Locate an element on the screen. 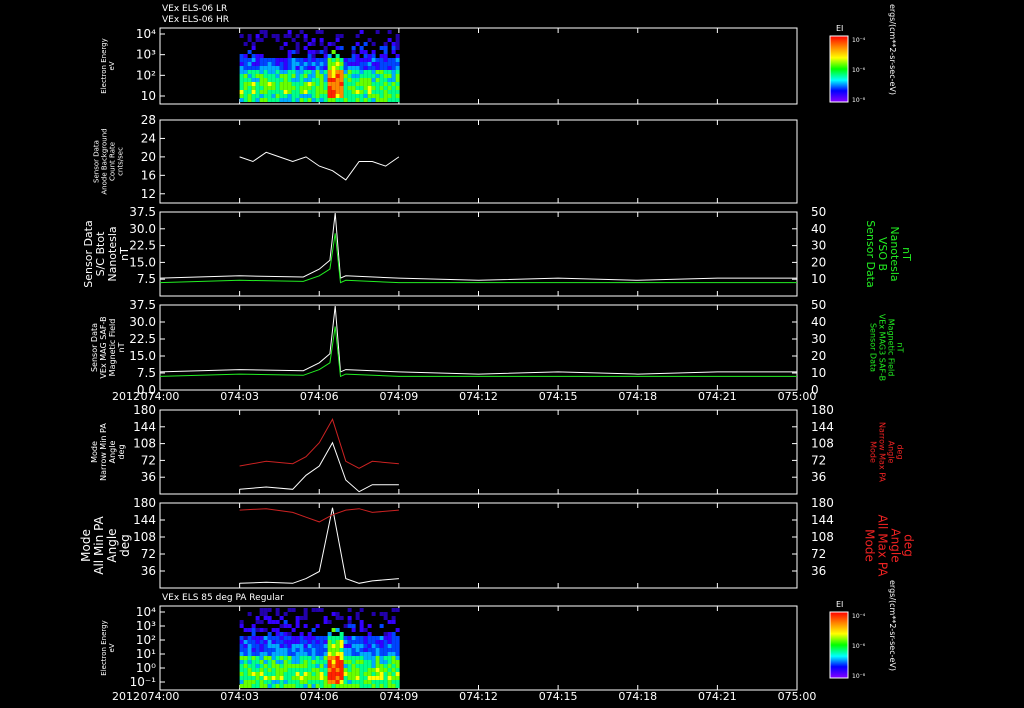  time-axis-tick-label: 074:00 is located at coordinates (160, 396).